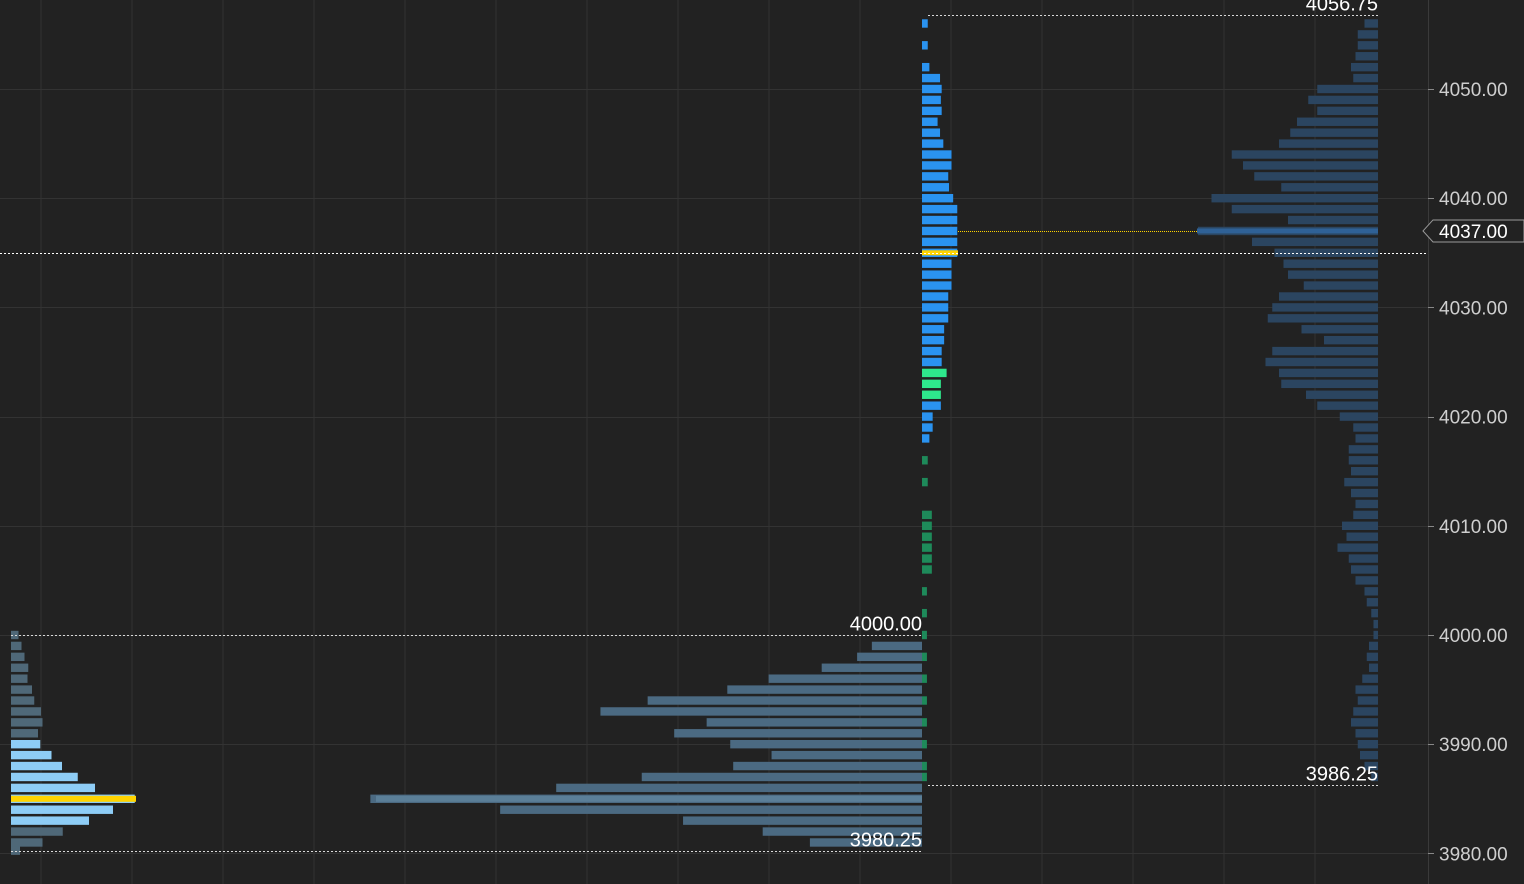  Describe the element at coordinates (1473, 232) in the screenshot. I see `current-price-label: 4037.00` at that location.